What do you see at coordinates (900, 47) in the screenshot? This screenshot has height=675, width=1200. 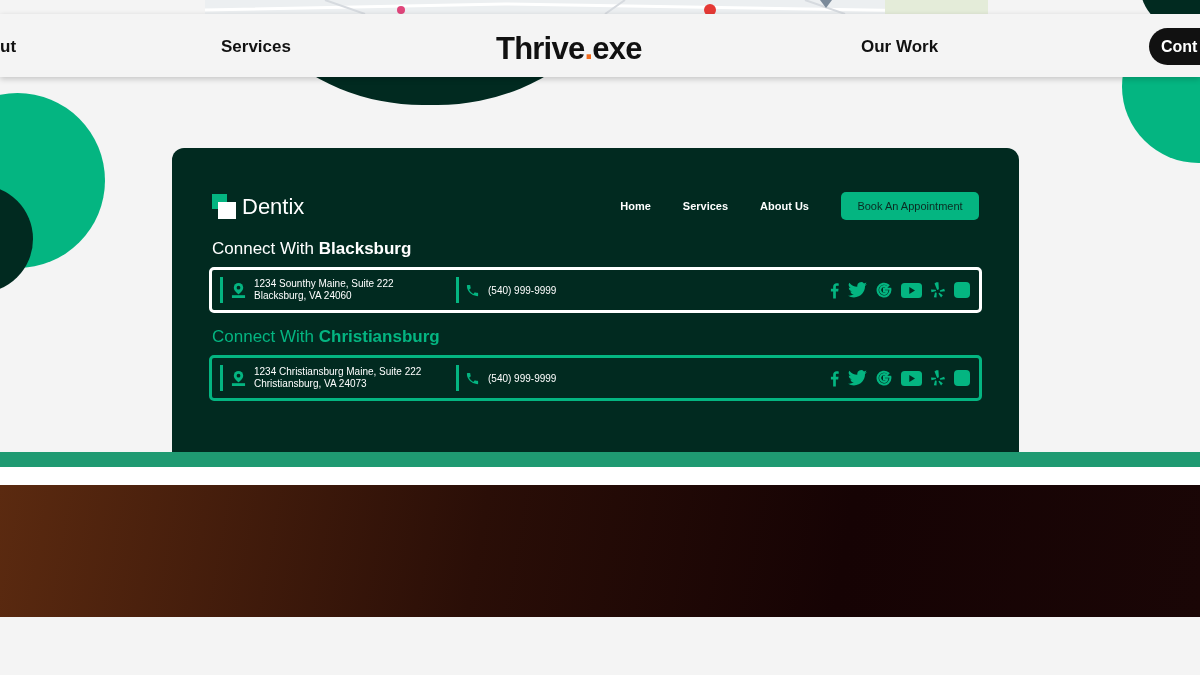 I see `nav-link: Our Work` at bounding box center [900, 47].